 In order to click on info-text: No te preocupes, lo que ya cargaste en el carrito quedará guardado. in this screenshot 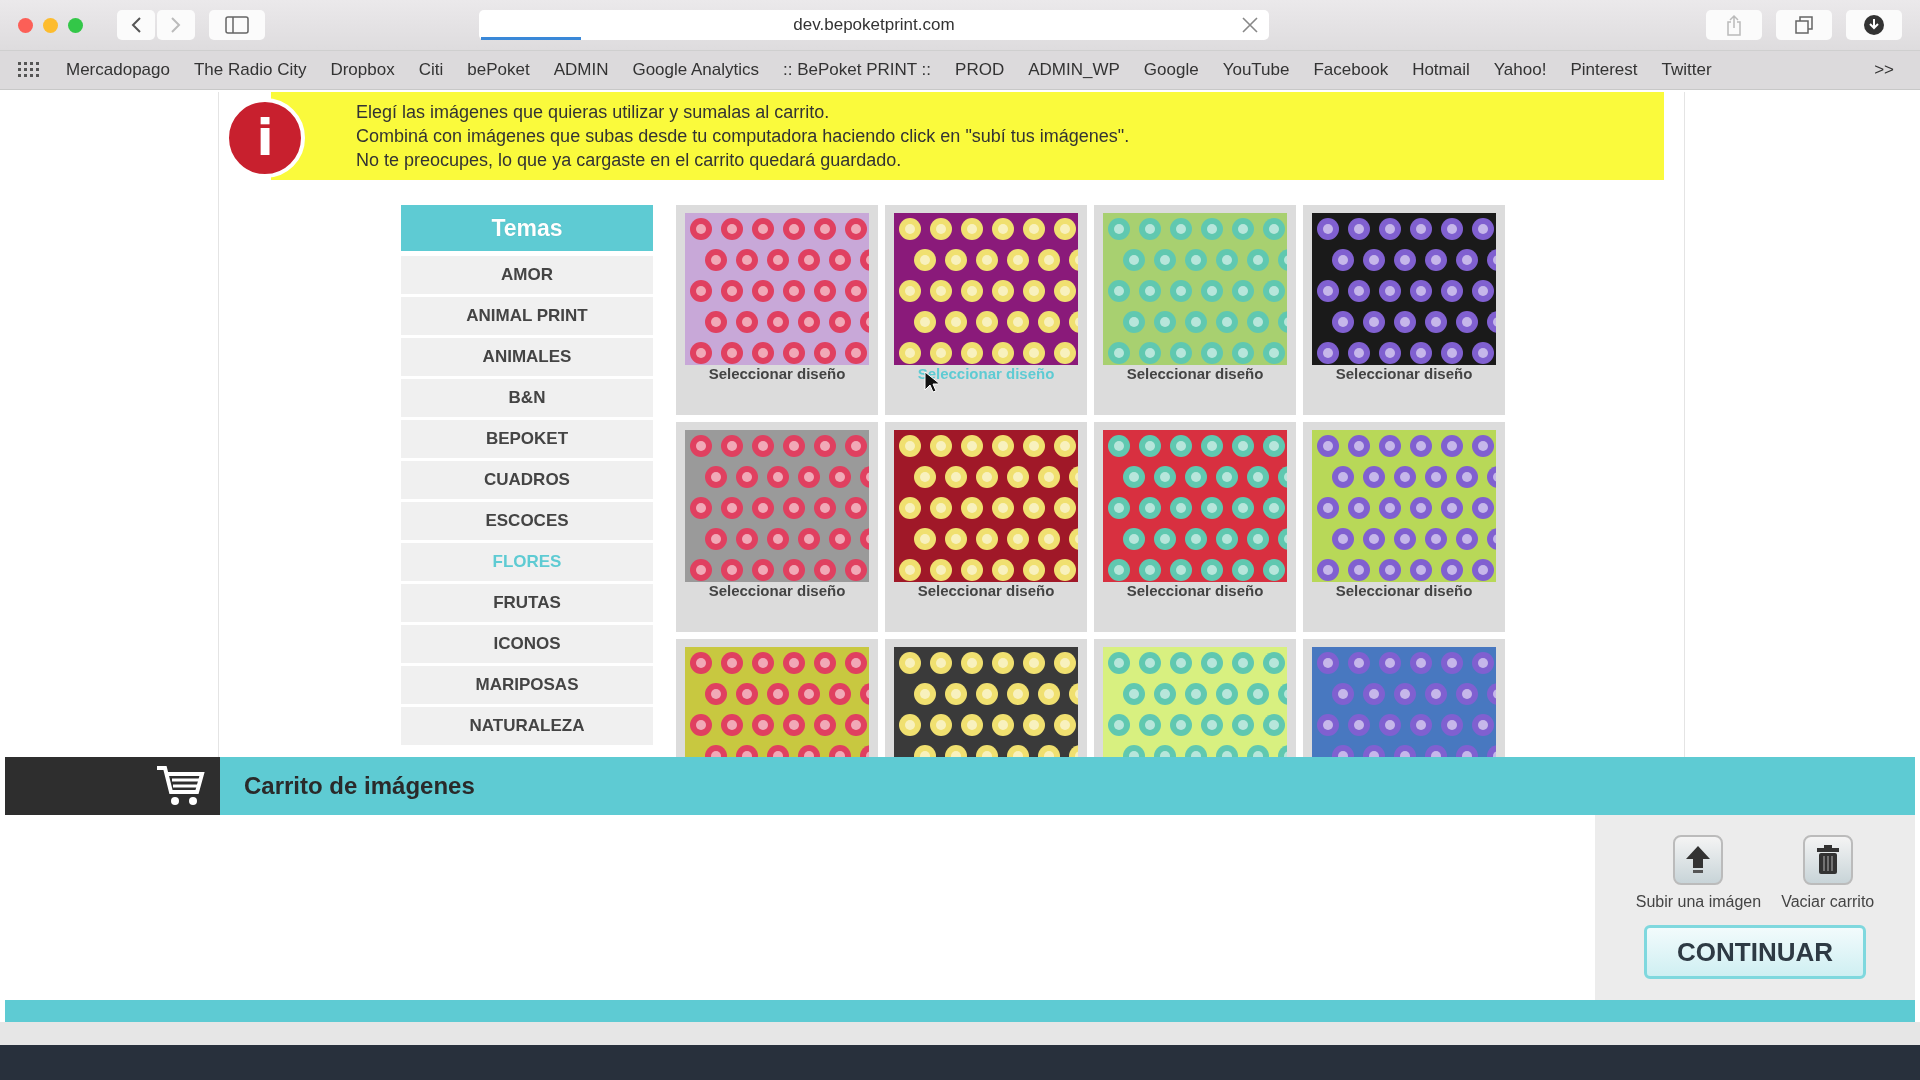, I will do `click(629, 160)`.